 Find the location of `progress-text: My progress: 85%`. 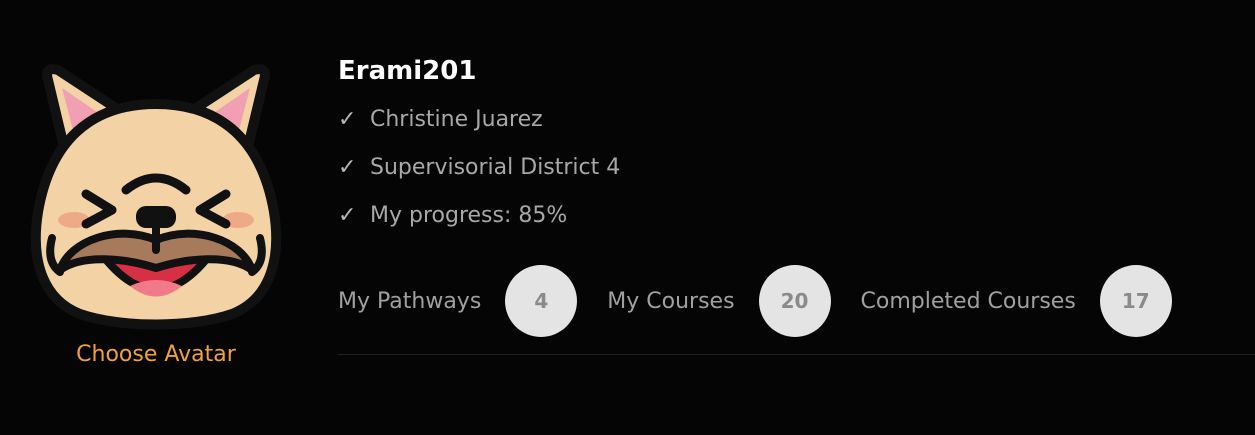

progress-text: My progress: 85% is located at coordinates (469, 215).